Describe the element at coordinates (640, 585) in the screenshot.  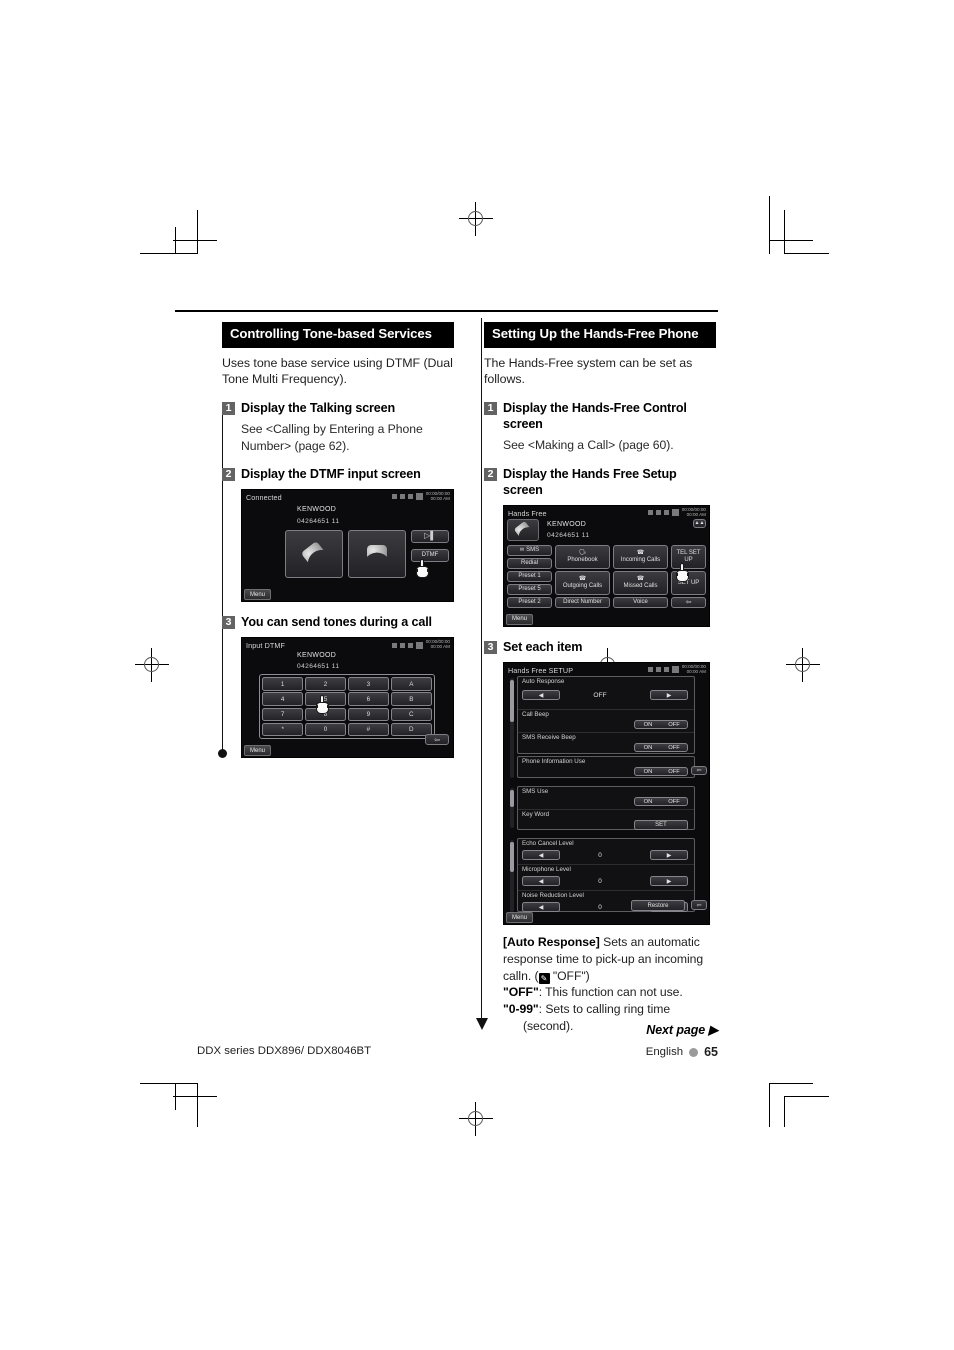
I see `missed-calls-label: Missed Calls` at that location.